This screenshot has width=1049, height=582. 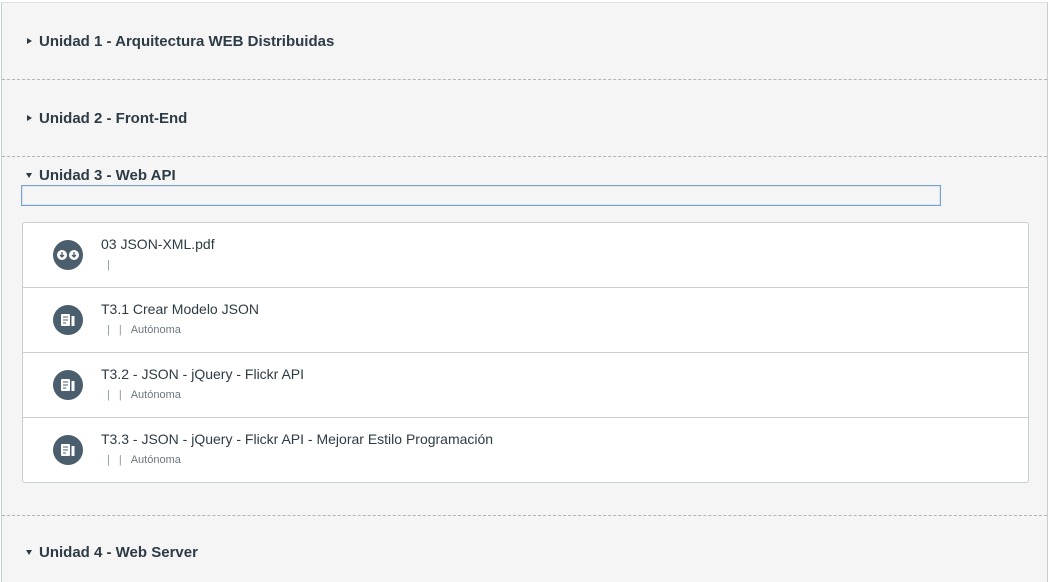 I want to click on module-header-unidad-2: Unidad 2 - Front-End, so click(x=524, y=118).